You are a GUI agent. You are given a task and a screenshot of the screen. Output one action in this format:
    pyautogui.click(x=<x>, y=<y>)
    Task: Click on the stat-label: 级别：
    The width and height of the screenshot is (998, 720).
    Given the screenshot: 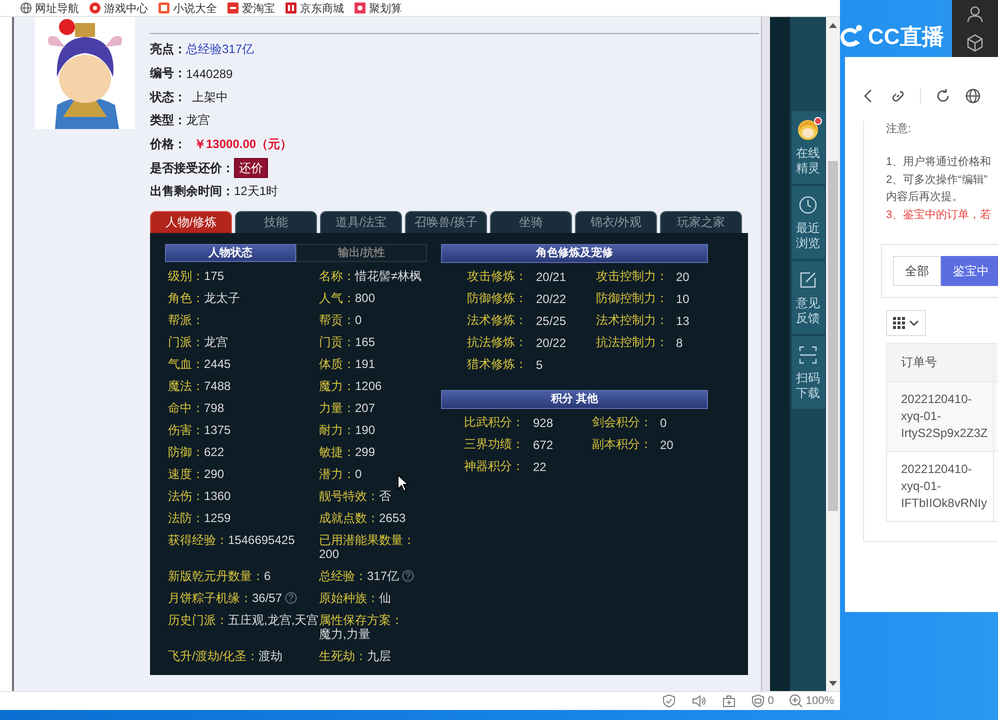 What is the action you would take?
    pyautogui.click(x=186, y=275)
    